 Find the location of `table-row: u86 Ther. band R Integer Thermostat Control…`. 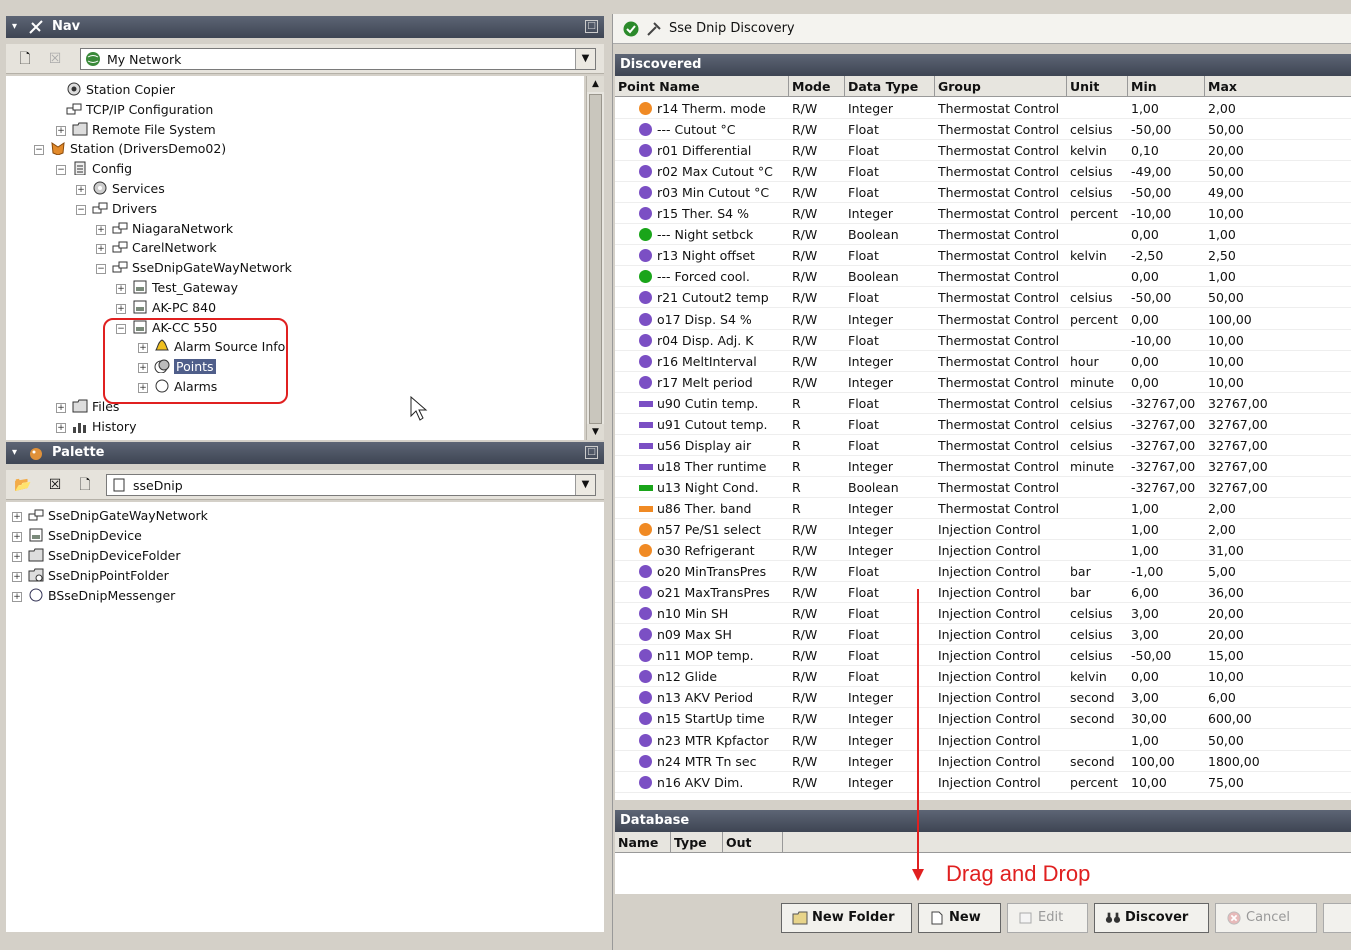

table-row: u86 Ther. band R Integer Thermostat Control… is located at coordinates (983, 508).